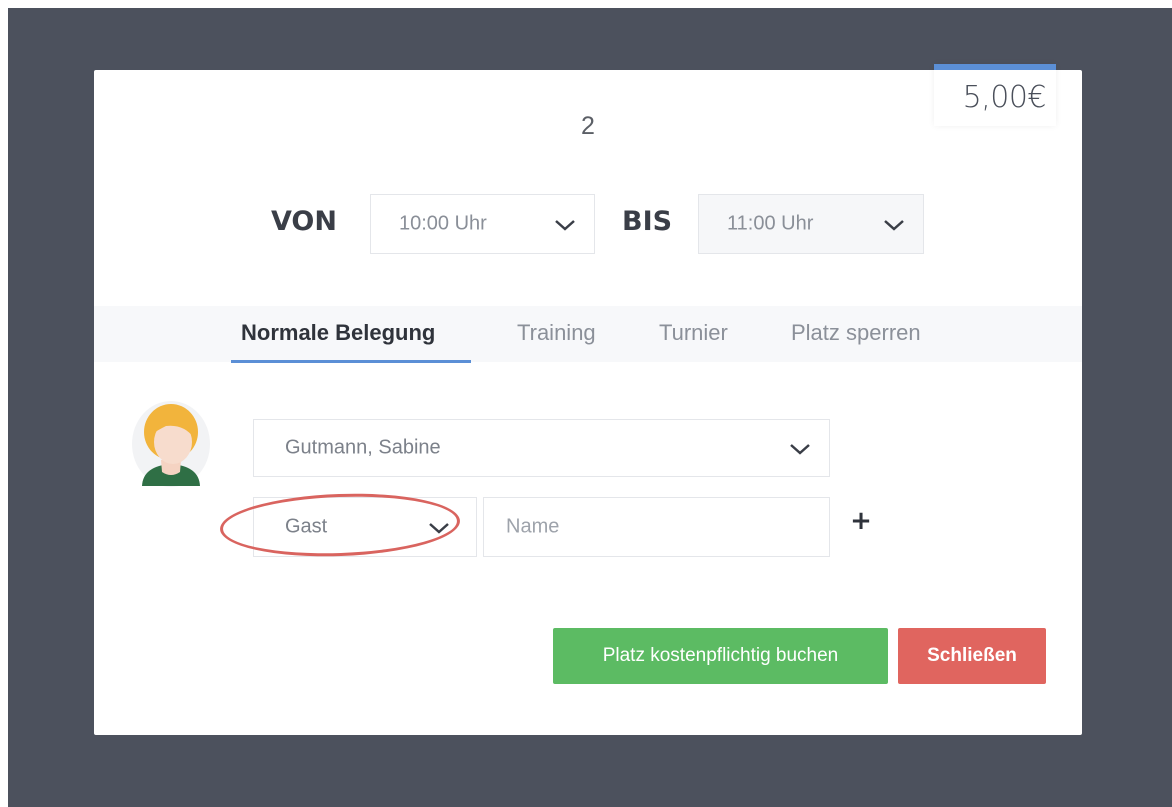 The height and width of the screenshot is (807, 1172). What do you see at coordinates (338, 333) in the screenshot?
I see `tab-normale-belegung: Normale Belegung` at bounding box center [338, 333].